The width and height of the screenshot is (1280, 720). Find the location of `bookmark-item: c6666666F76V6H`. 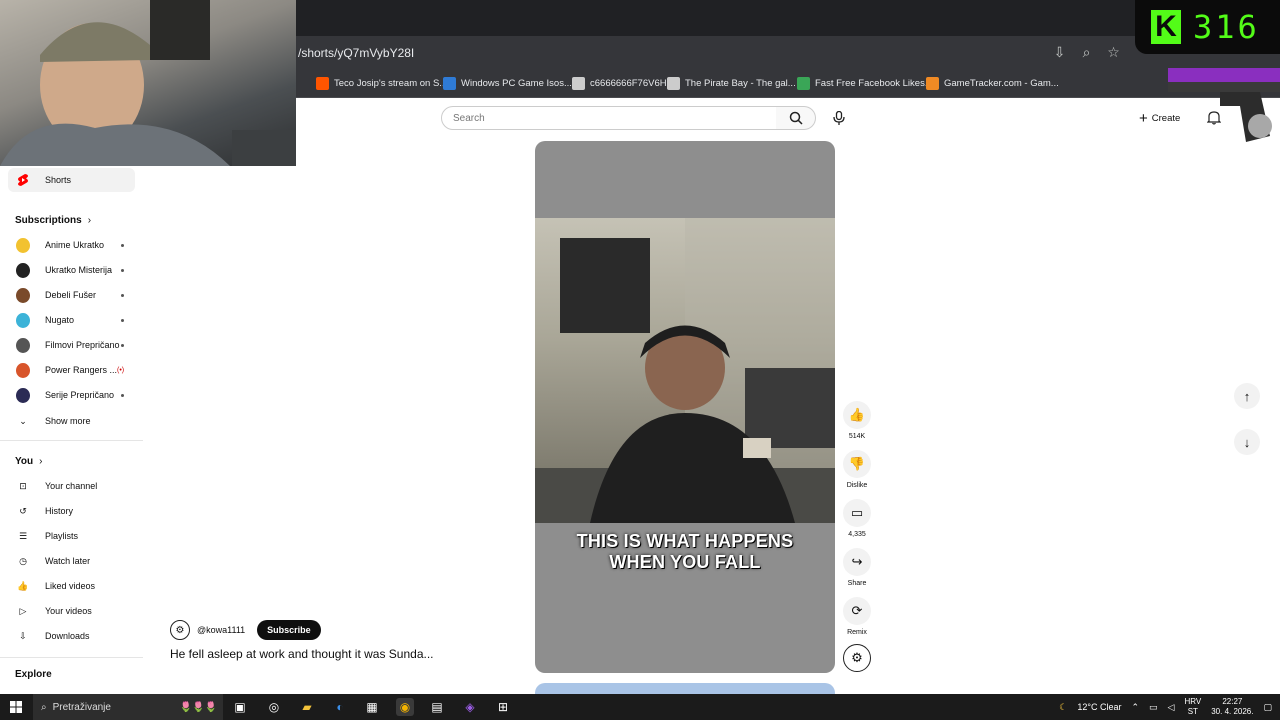

bookmark-item: c6666666F76V6H is located at coordinates (619, 83).